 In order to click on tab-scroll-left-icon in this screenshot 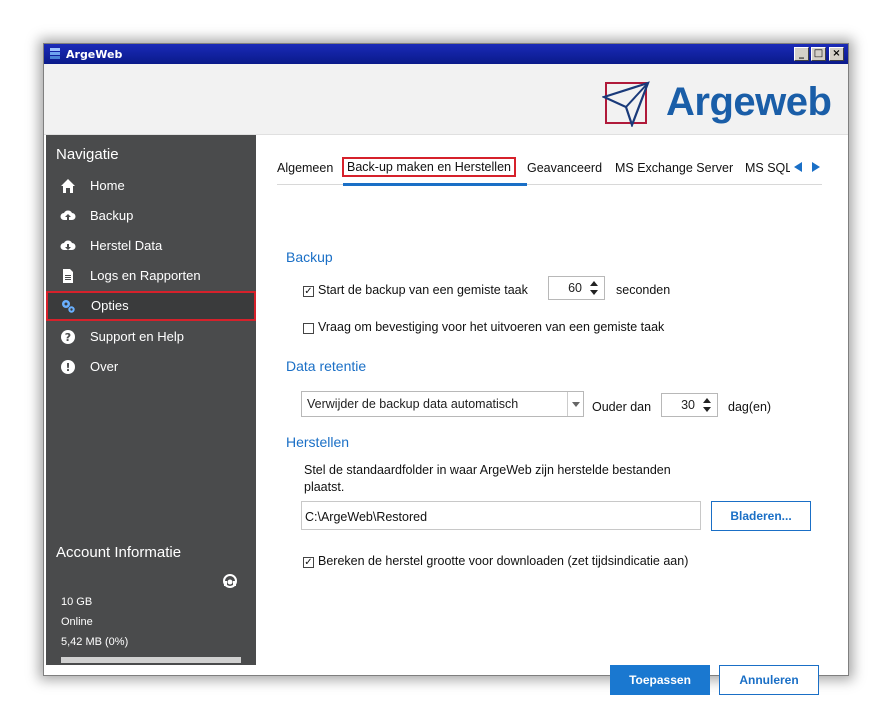, I will do `click(798, 167)`.